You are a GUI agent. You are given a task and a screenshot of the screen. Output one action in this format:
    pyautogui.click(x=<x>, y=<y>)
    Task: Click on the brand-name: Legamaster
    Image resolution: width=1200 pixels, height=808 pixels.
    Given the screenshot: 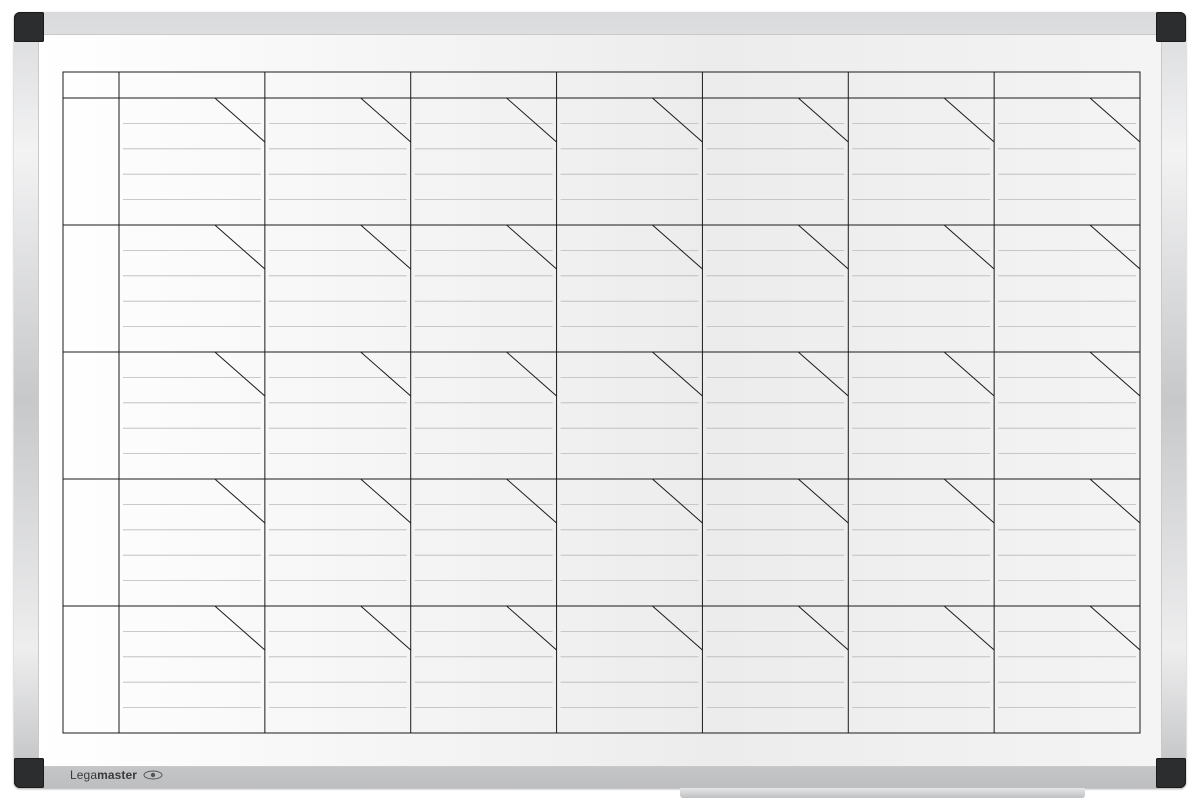 What is the action you would take?
    pyautogui.click(x=103, y=775)
    